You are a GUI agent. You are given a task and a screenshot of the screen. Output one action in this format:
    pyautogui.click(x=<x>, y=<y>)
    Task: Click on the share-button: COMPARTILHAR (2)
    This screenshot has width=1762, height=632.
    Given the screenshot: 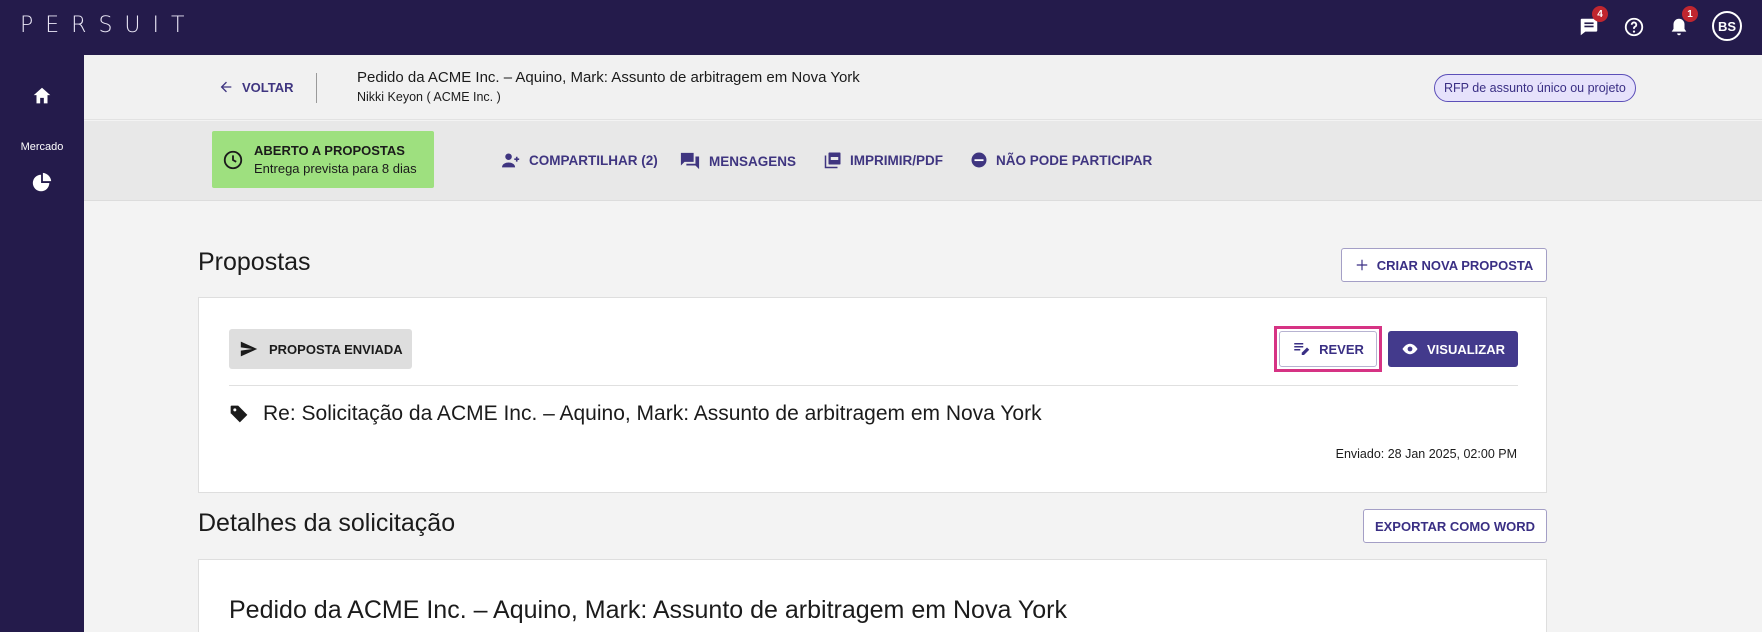 What is the action you would take?
    pyautogui.click(x=579, y=160)
    